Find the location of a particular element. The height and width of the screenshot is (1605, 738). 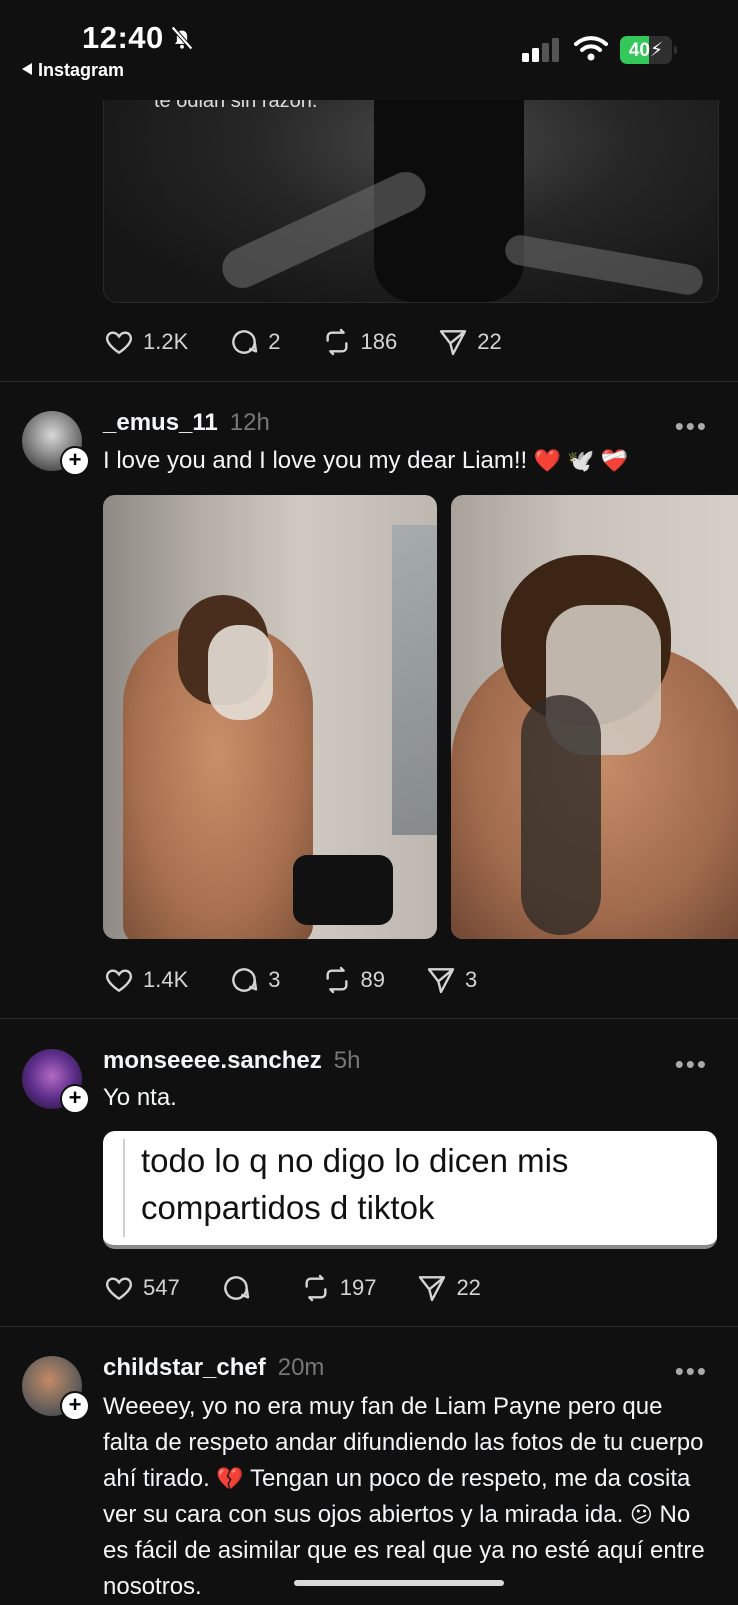

share-button: 3 is located at coordinates (451, 980).